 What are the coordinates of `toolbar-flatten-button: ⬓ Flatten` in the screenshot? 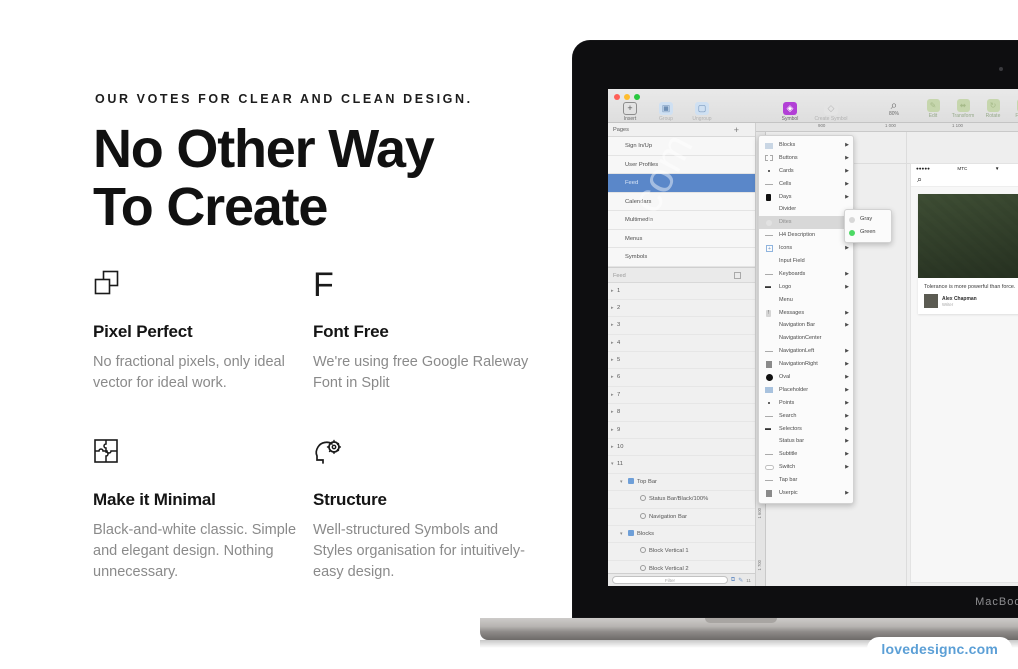 It's located at (1013, 109).